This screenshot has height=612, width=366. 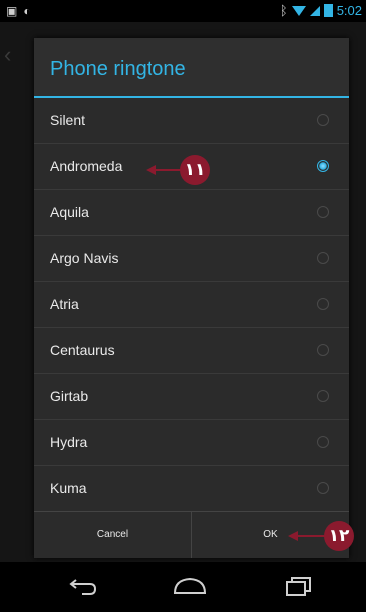 I want to click on message-icon: ▣, so click(x=12, y=11).